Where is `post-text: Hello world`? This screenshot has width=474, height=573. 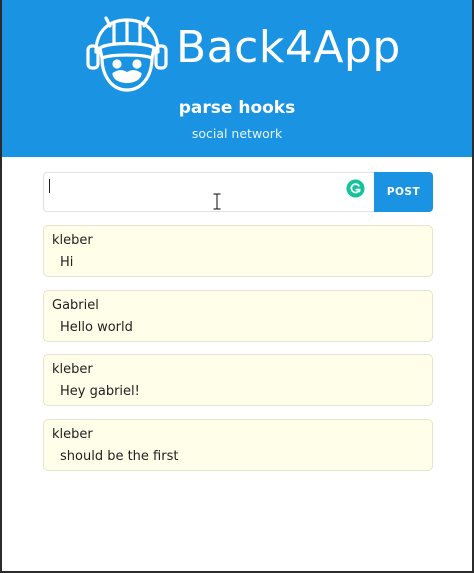
post-text: Hello world is located at coordinates (96, 327).